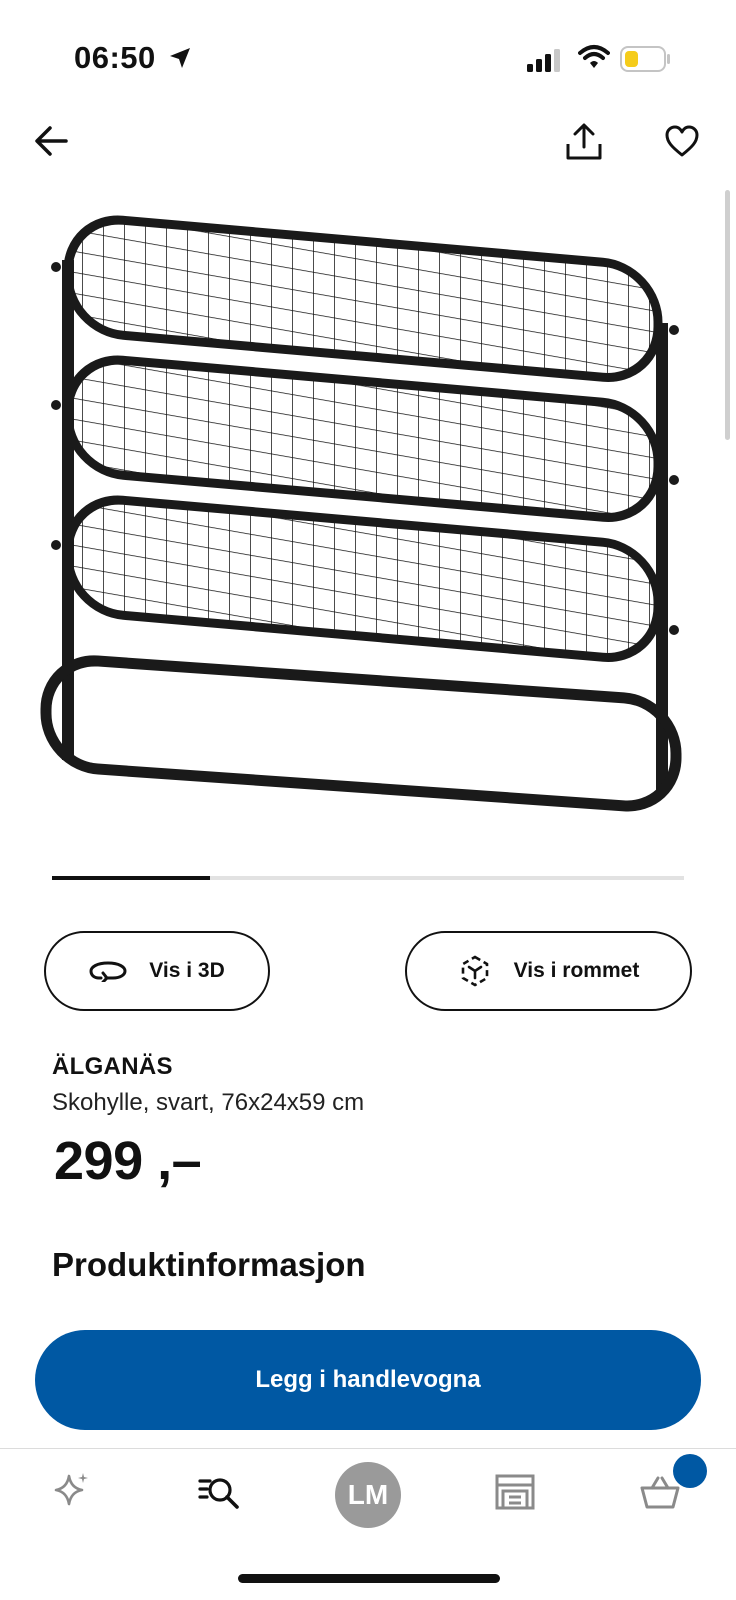  What do you see at coordinates (108, 971) in the screenshot?
I see `rotate-3d-icon` at bounding box center [108, 971].